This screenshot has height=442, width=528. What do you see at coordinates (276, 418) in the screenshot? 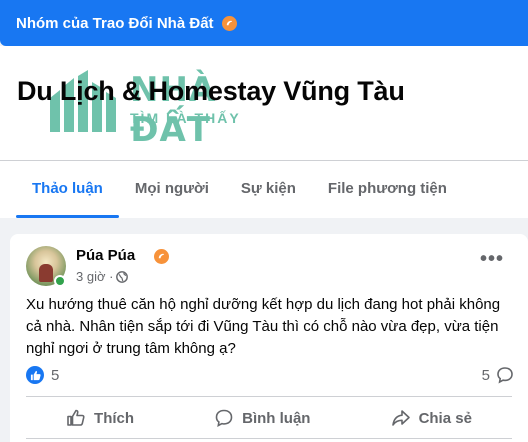
I see `comment-label: Bình luận` at bounding box center [276, 418].